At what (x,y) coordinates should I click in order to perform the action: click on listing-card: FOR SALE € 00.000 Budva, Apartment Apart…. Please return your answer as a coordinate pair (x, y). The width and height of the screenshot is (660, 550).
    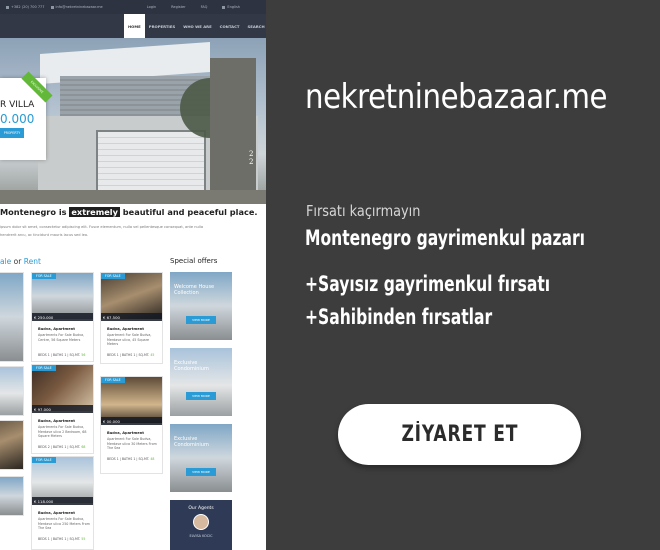
    Looking at the image, I should click on (131, 425).